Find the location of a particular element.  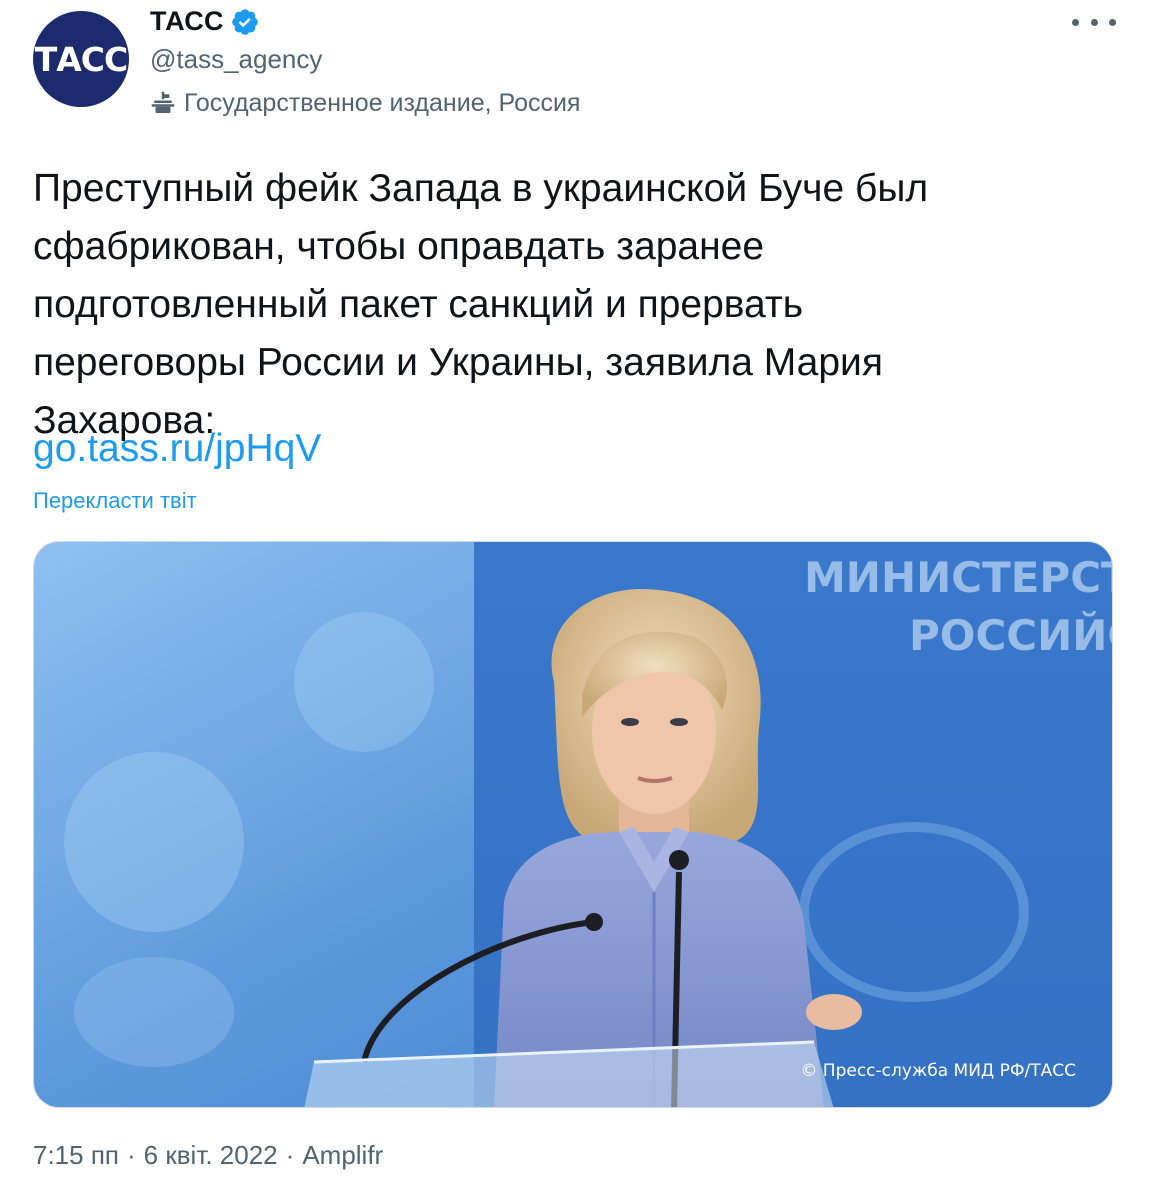

tweet-source: Amplifr is located at coordinates (342, 1155).